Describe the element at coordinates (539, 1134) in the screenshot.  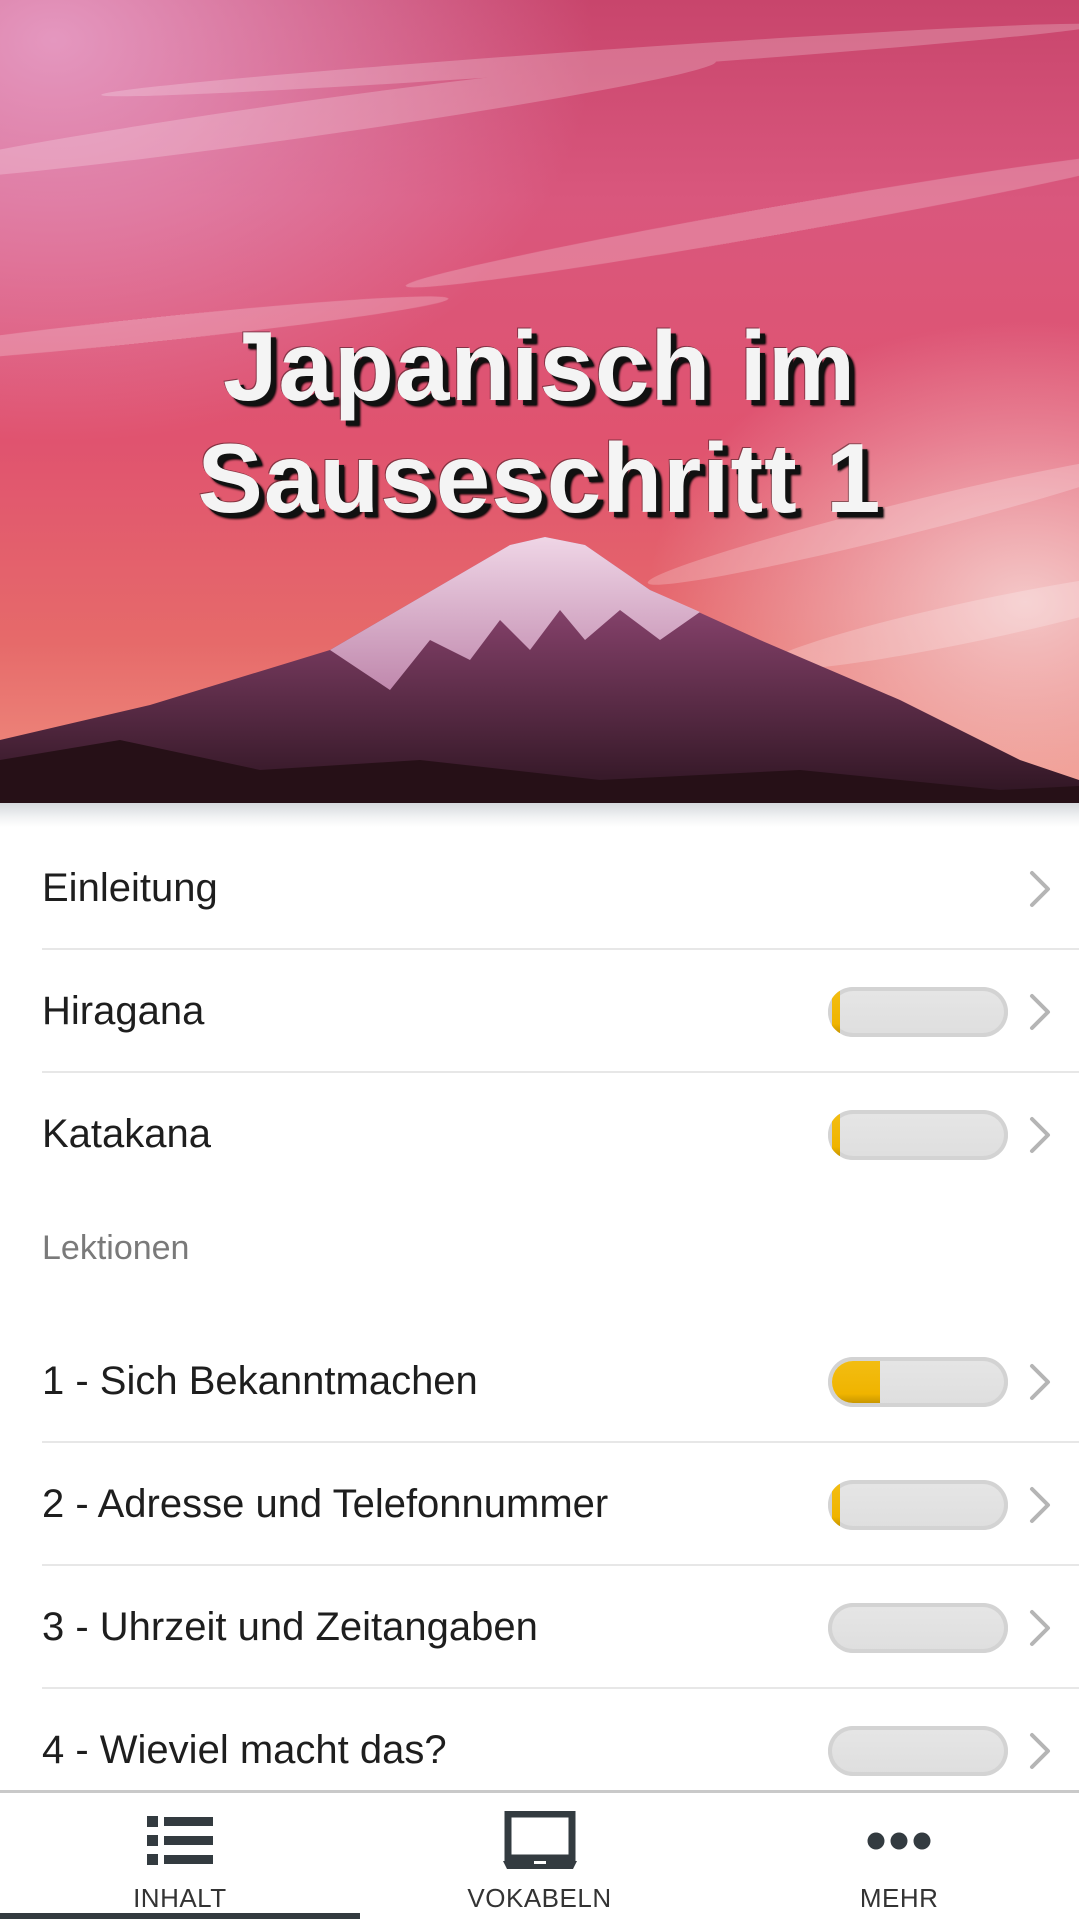
I see `list-item-katakana: Katakana` at that location.